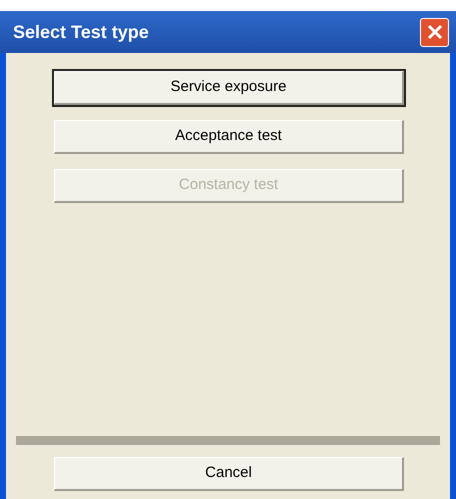  Describe the element at coordinates (81, 32) in the screenshot. I see `window-title: Select Test type` at that location.